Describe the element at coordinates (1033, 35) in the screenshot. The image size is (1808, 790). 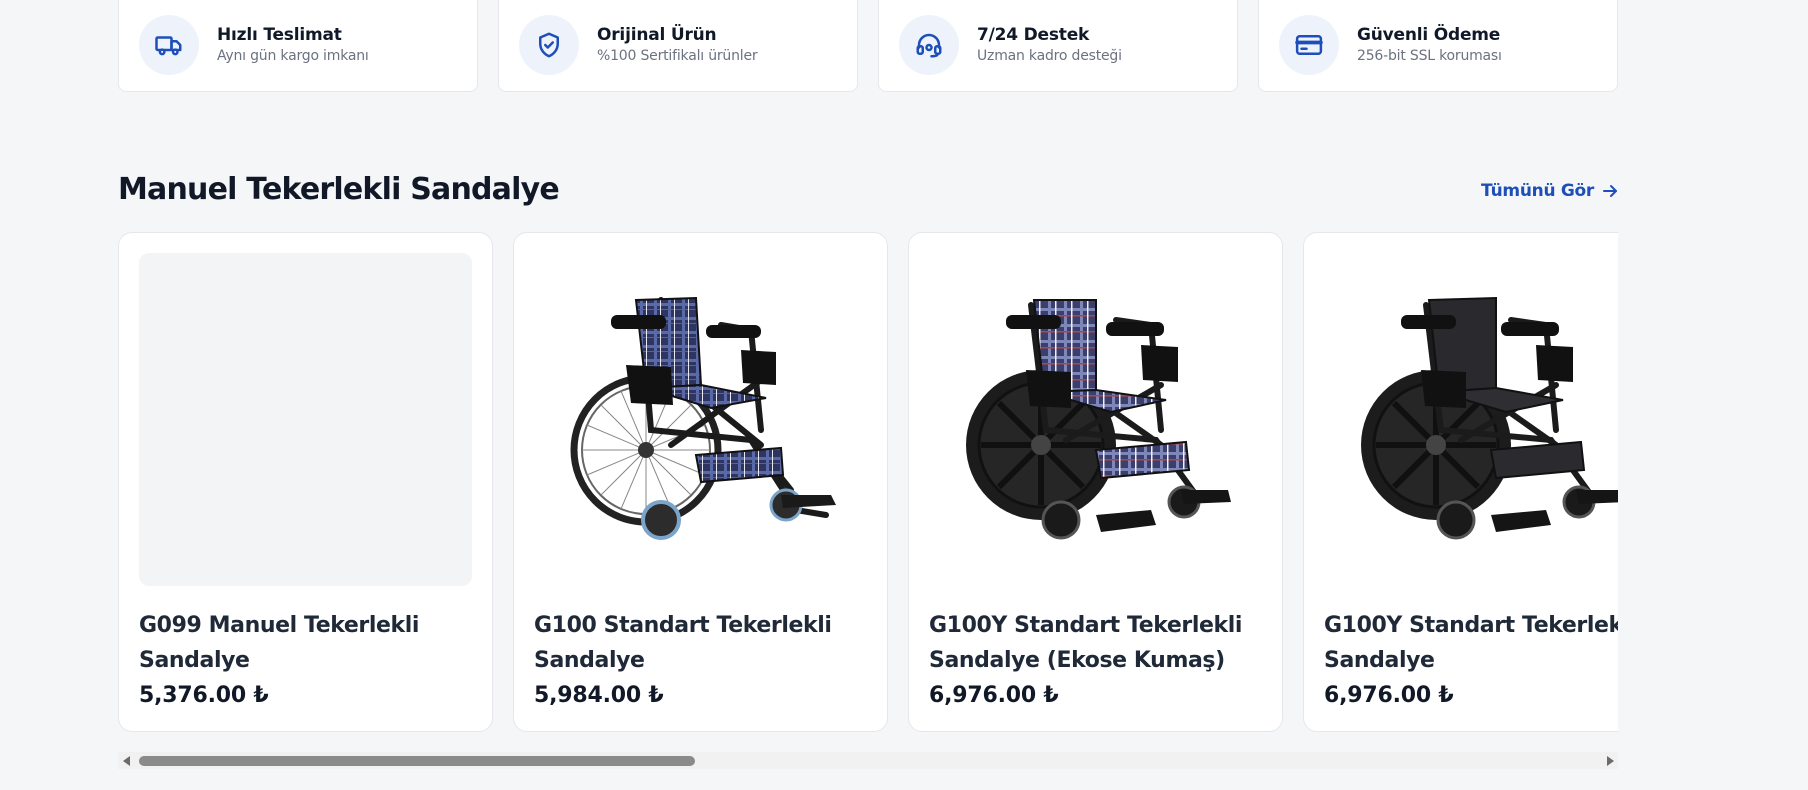
I see `feature-title: 7/24 Destek` at that location.